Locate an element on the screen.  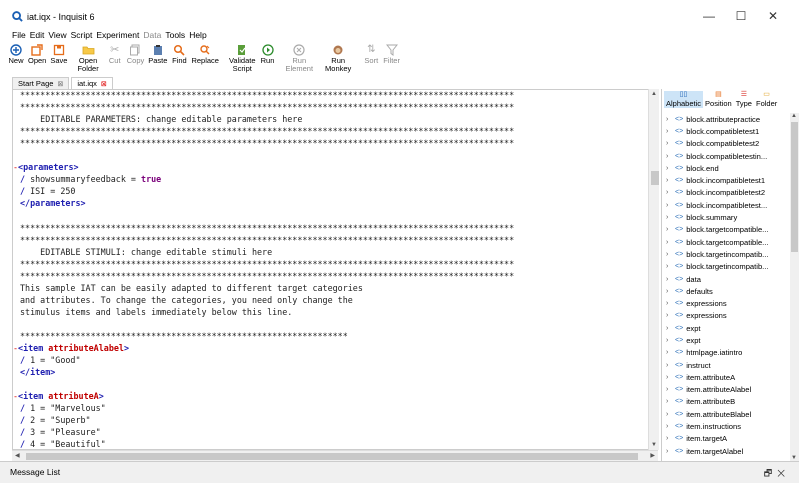
new-button: New is located at coordinates (16, 59).